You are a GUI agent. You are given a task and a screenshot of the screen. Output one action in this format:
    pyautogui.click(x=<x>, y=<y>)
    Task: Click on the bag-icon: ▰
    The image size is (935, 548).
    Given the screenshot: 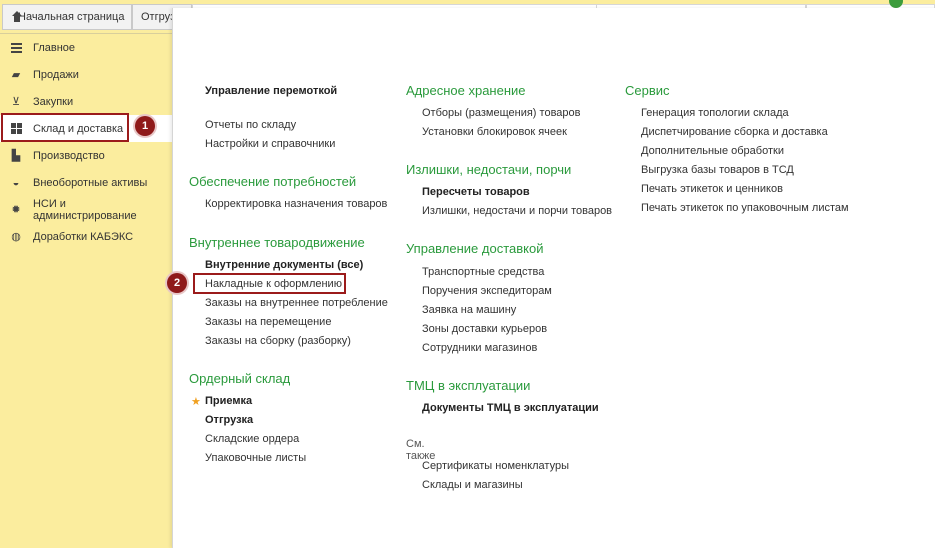 What is the action you would take?
    pyautogui.click(x=16, y=75)
    